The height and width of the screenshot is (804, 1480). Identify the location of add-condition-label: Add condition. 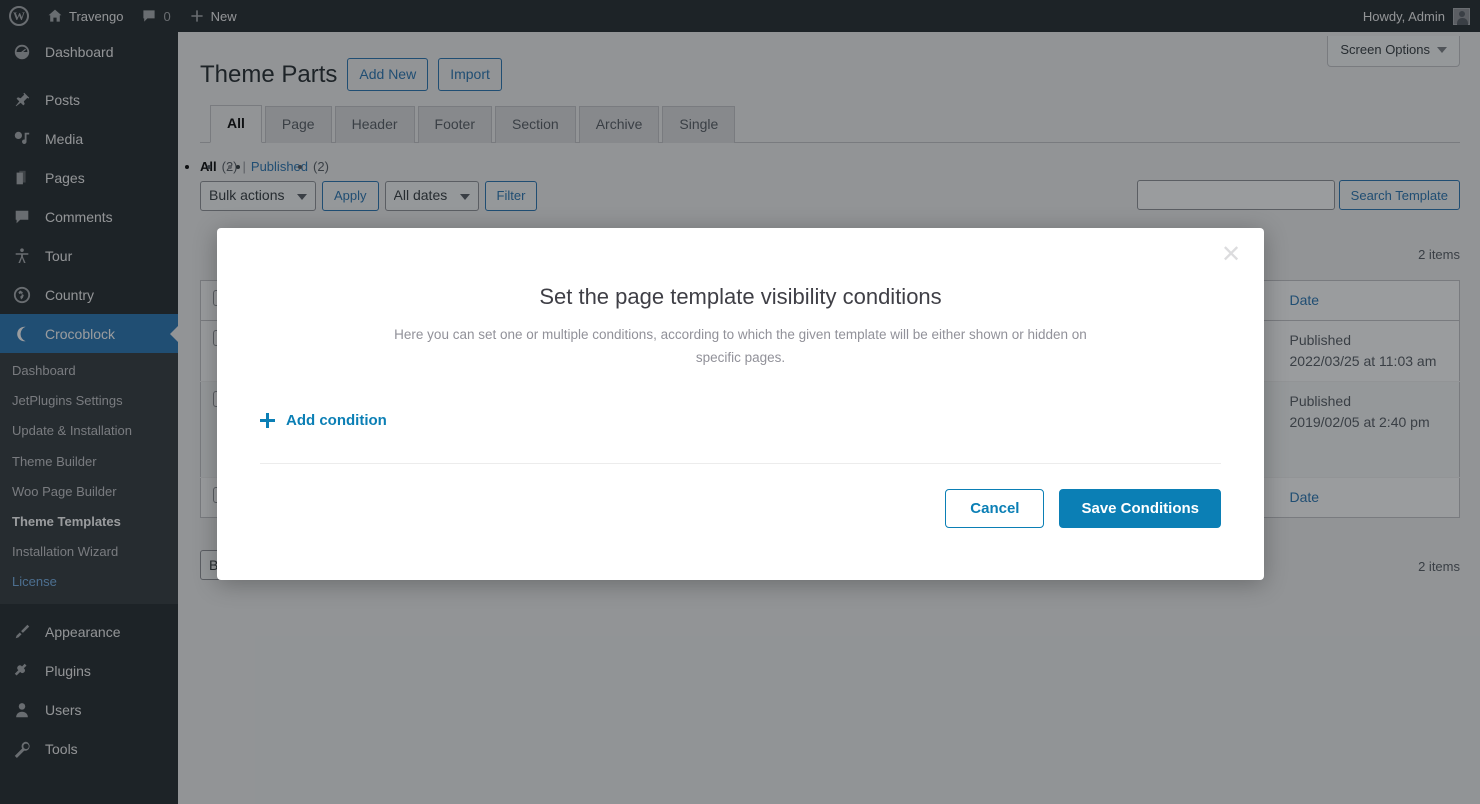
(336, 421).